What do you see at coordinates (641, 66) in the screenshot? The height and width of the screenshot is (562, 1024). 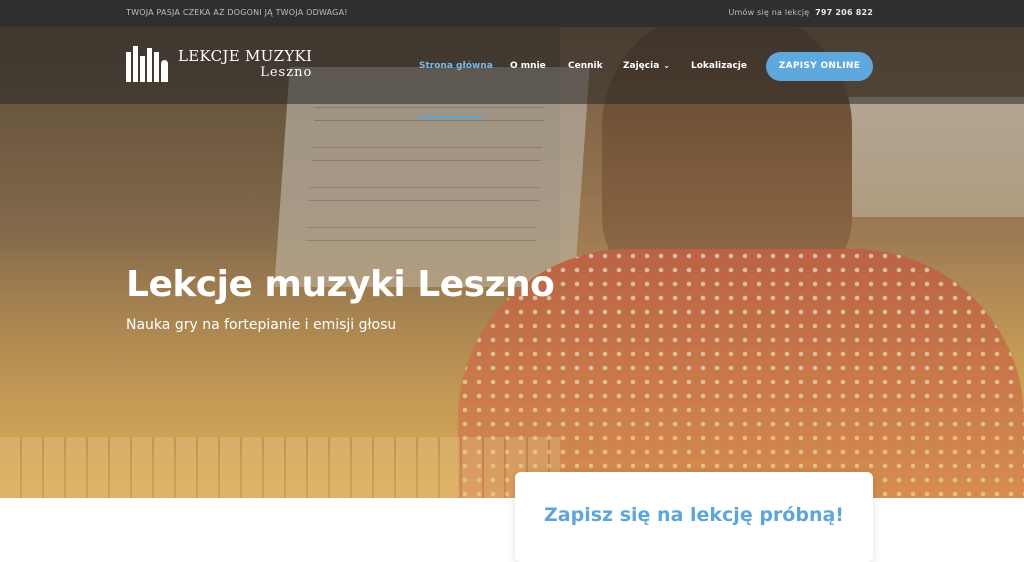 I see `nav-item-classes-label: Zajęcia` at bounding box center [641, 66].